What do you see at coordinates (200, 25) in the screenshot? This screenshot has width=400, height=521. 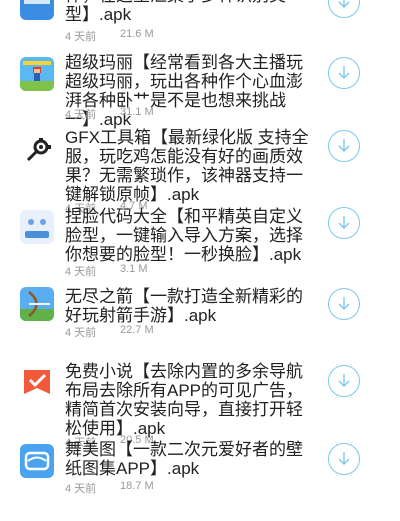 I see `list-item: 件，在这里汇集了多种识别类型】.apk 4 天前 21.6 M` at bounding box center [200, 25].